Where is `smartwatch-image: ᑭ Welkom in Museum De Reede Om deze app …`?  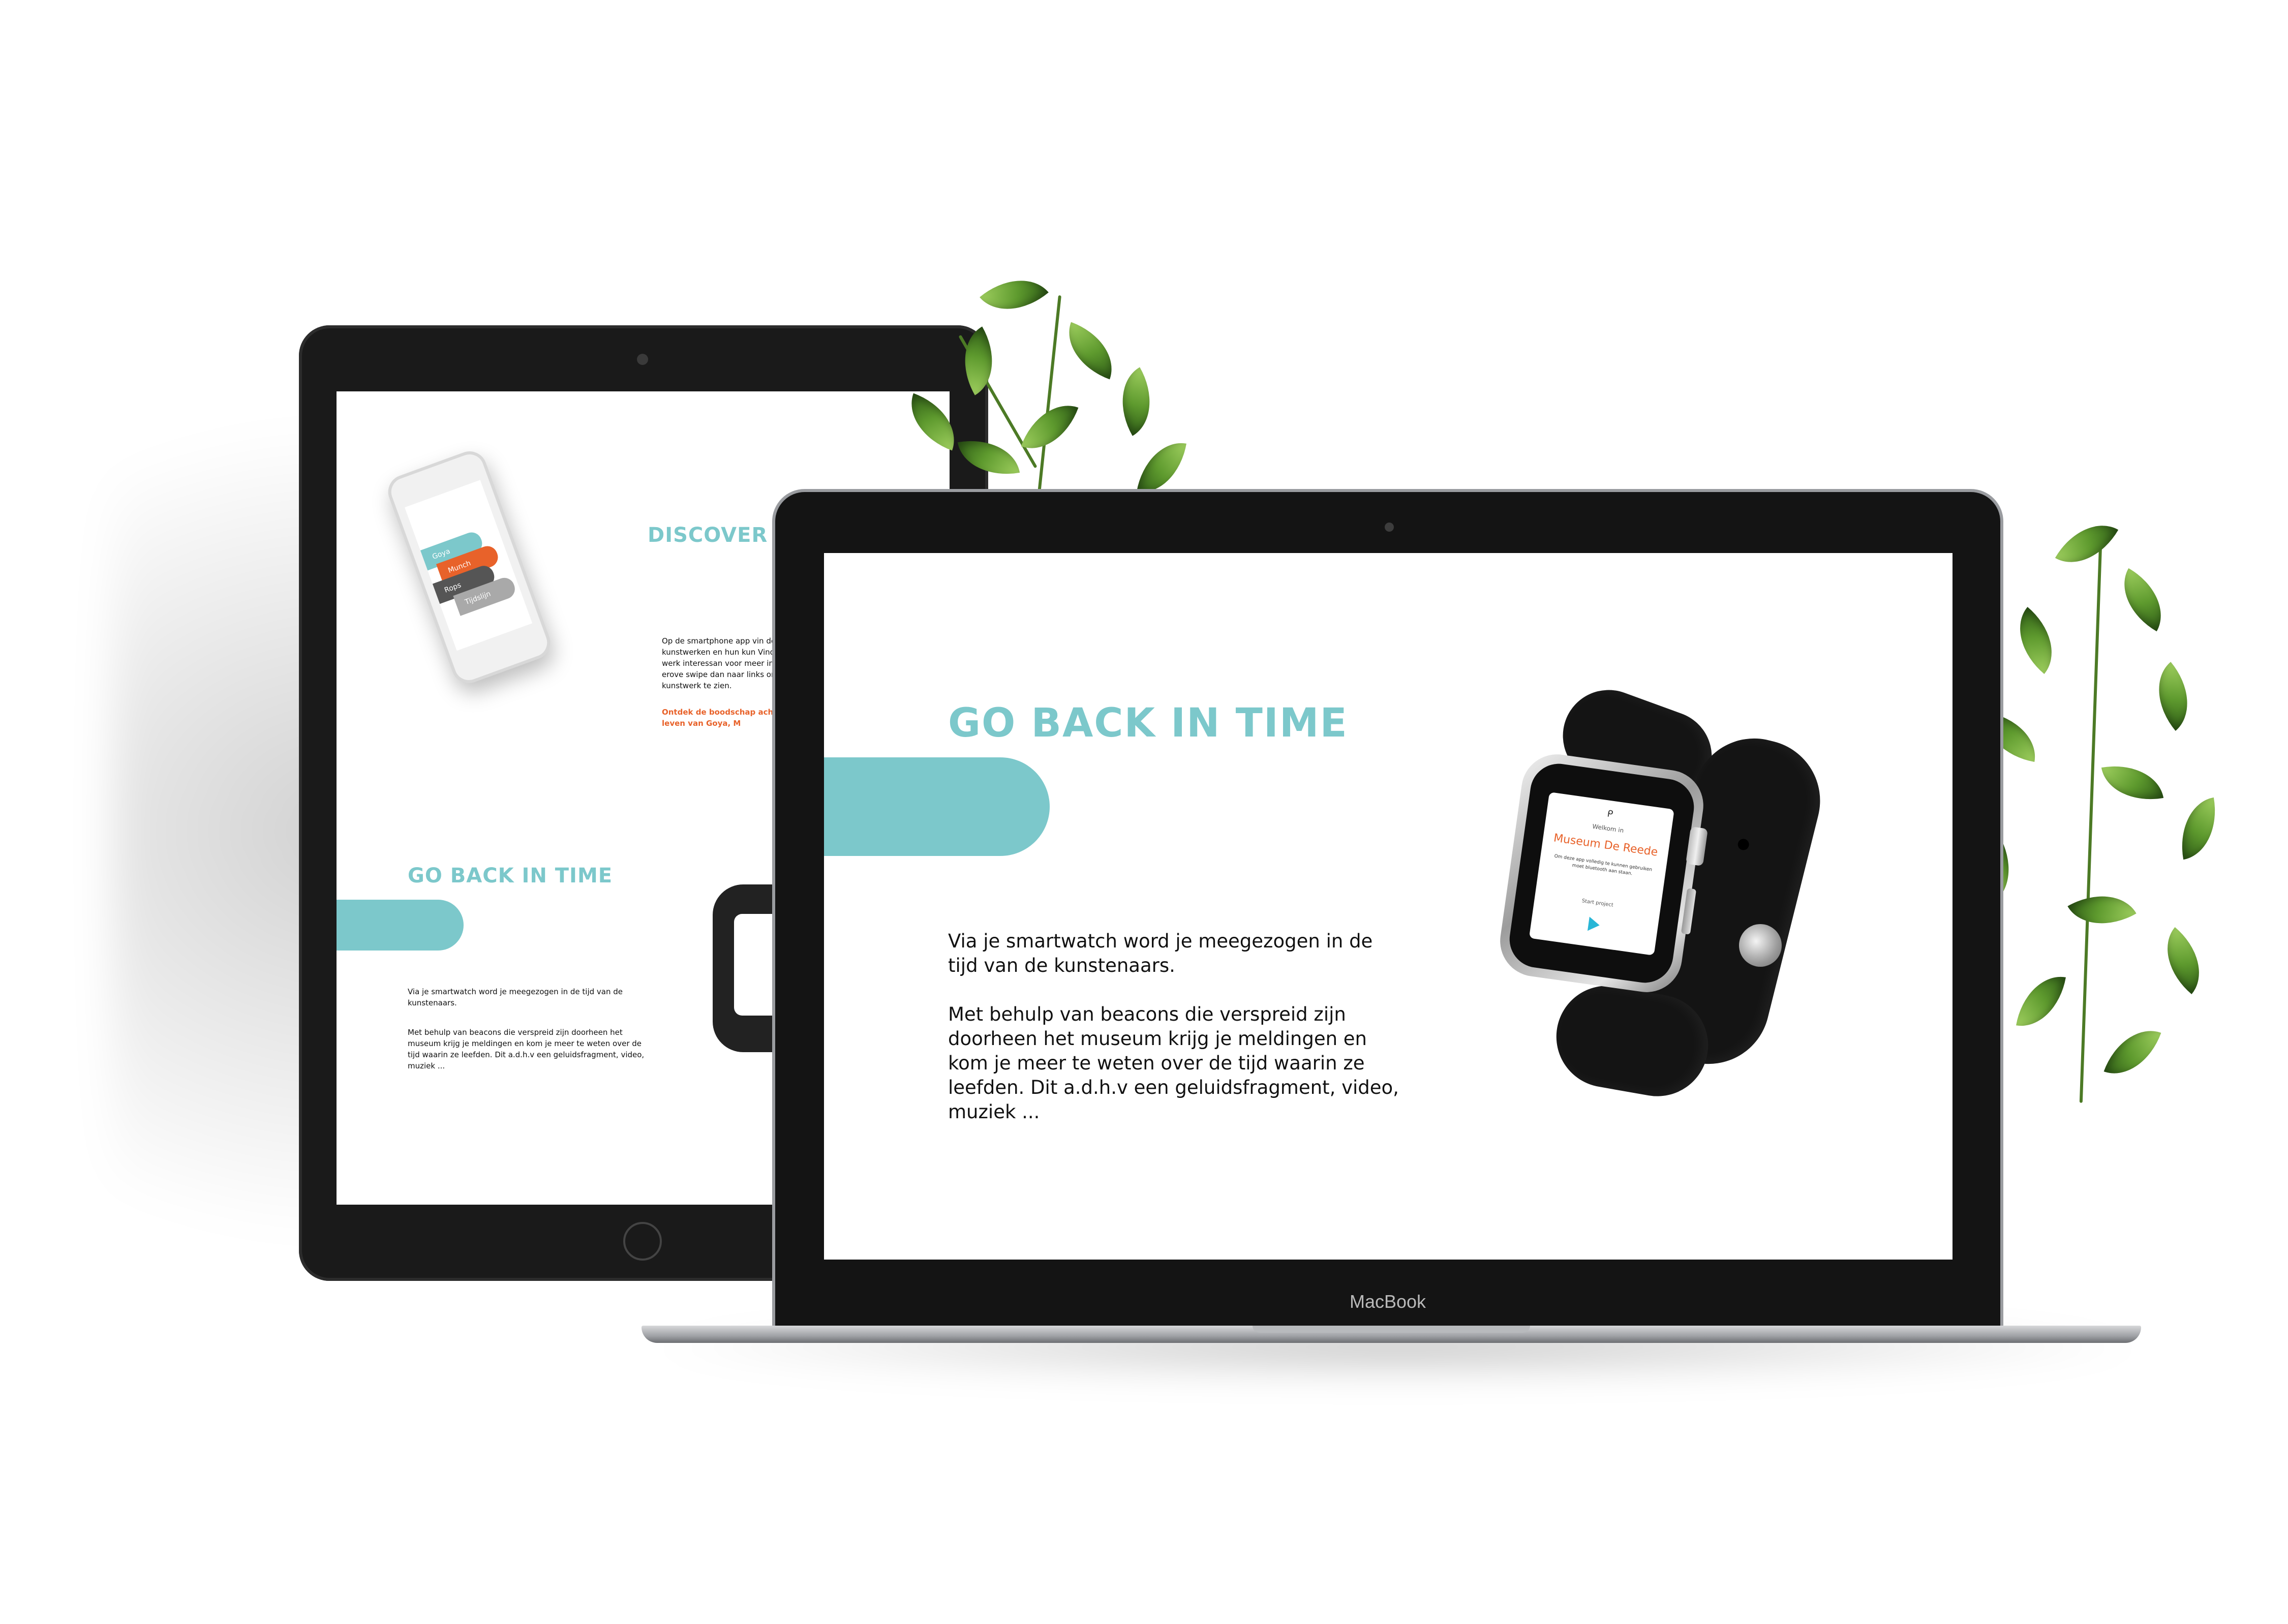
smartwatch-image: ᑭ Welkom in Museum De Reede Om deze app … is located at coordinates (1664, 891).